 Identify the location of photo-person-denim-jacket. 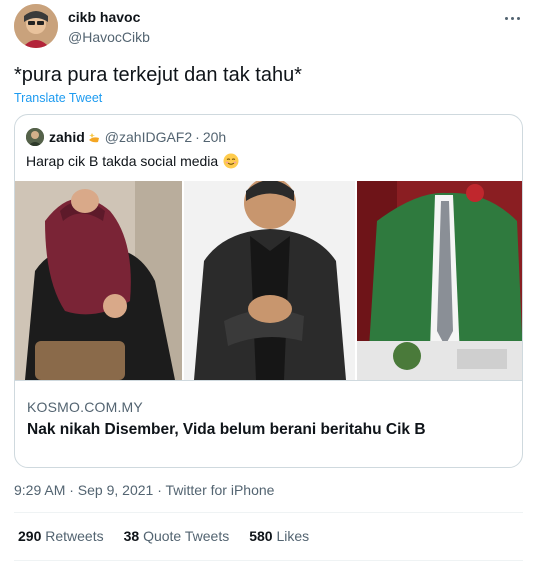
(269, 280).